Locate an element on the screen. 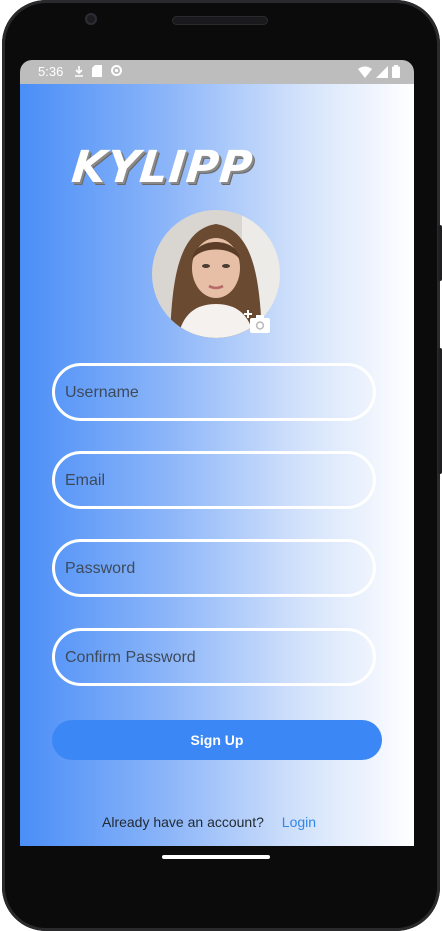 This screenshot has height=931, width=442. password-field: Password is located at coordinates (214, 568).